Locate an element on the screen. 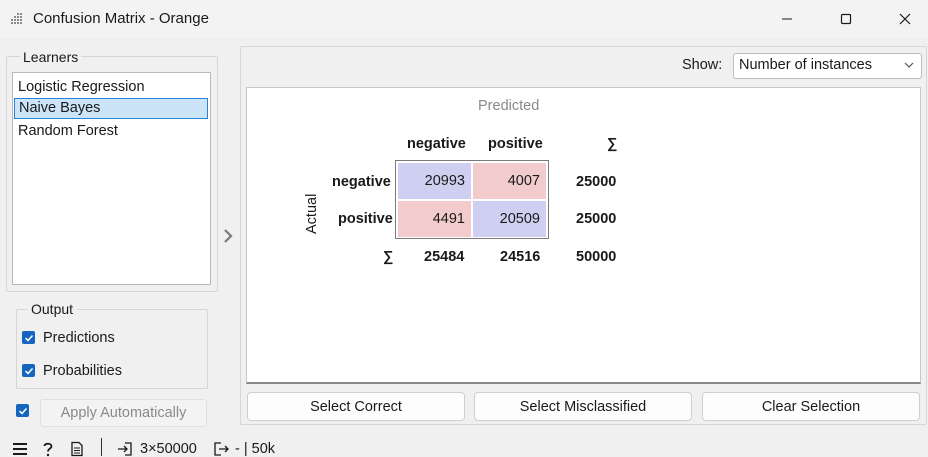 This screenshot has width=928, height=457. row-header-negative: negative is located at coordinates (361, 182).